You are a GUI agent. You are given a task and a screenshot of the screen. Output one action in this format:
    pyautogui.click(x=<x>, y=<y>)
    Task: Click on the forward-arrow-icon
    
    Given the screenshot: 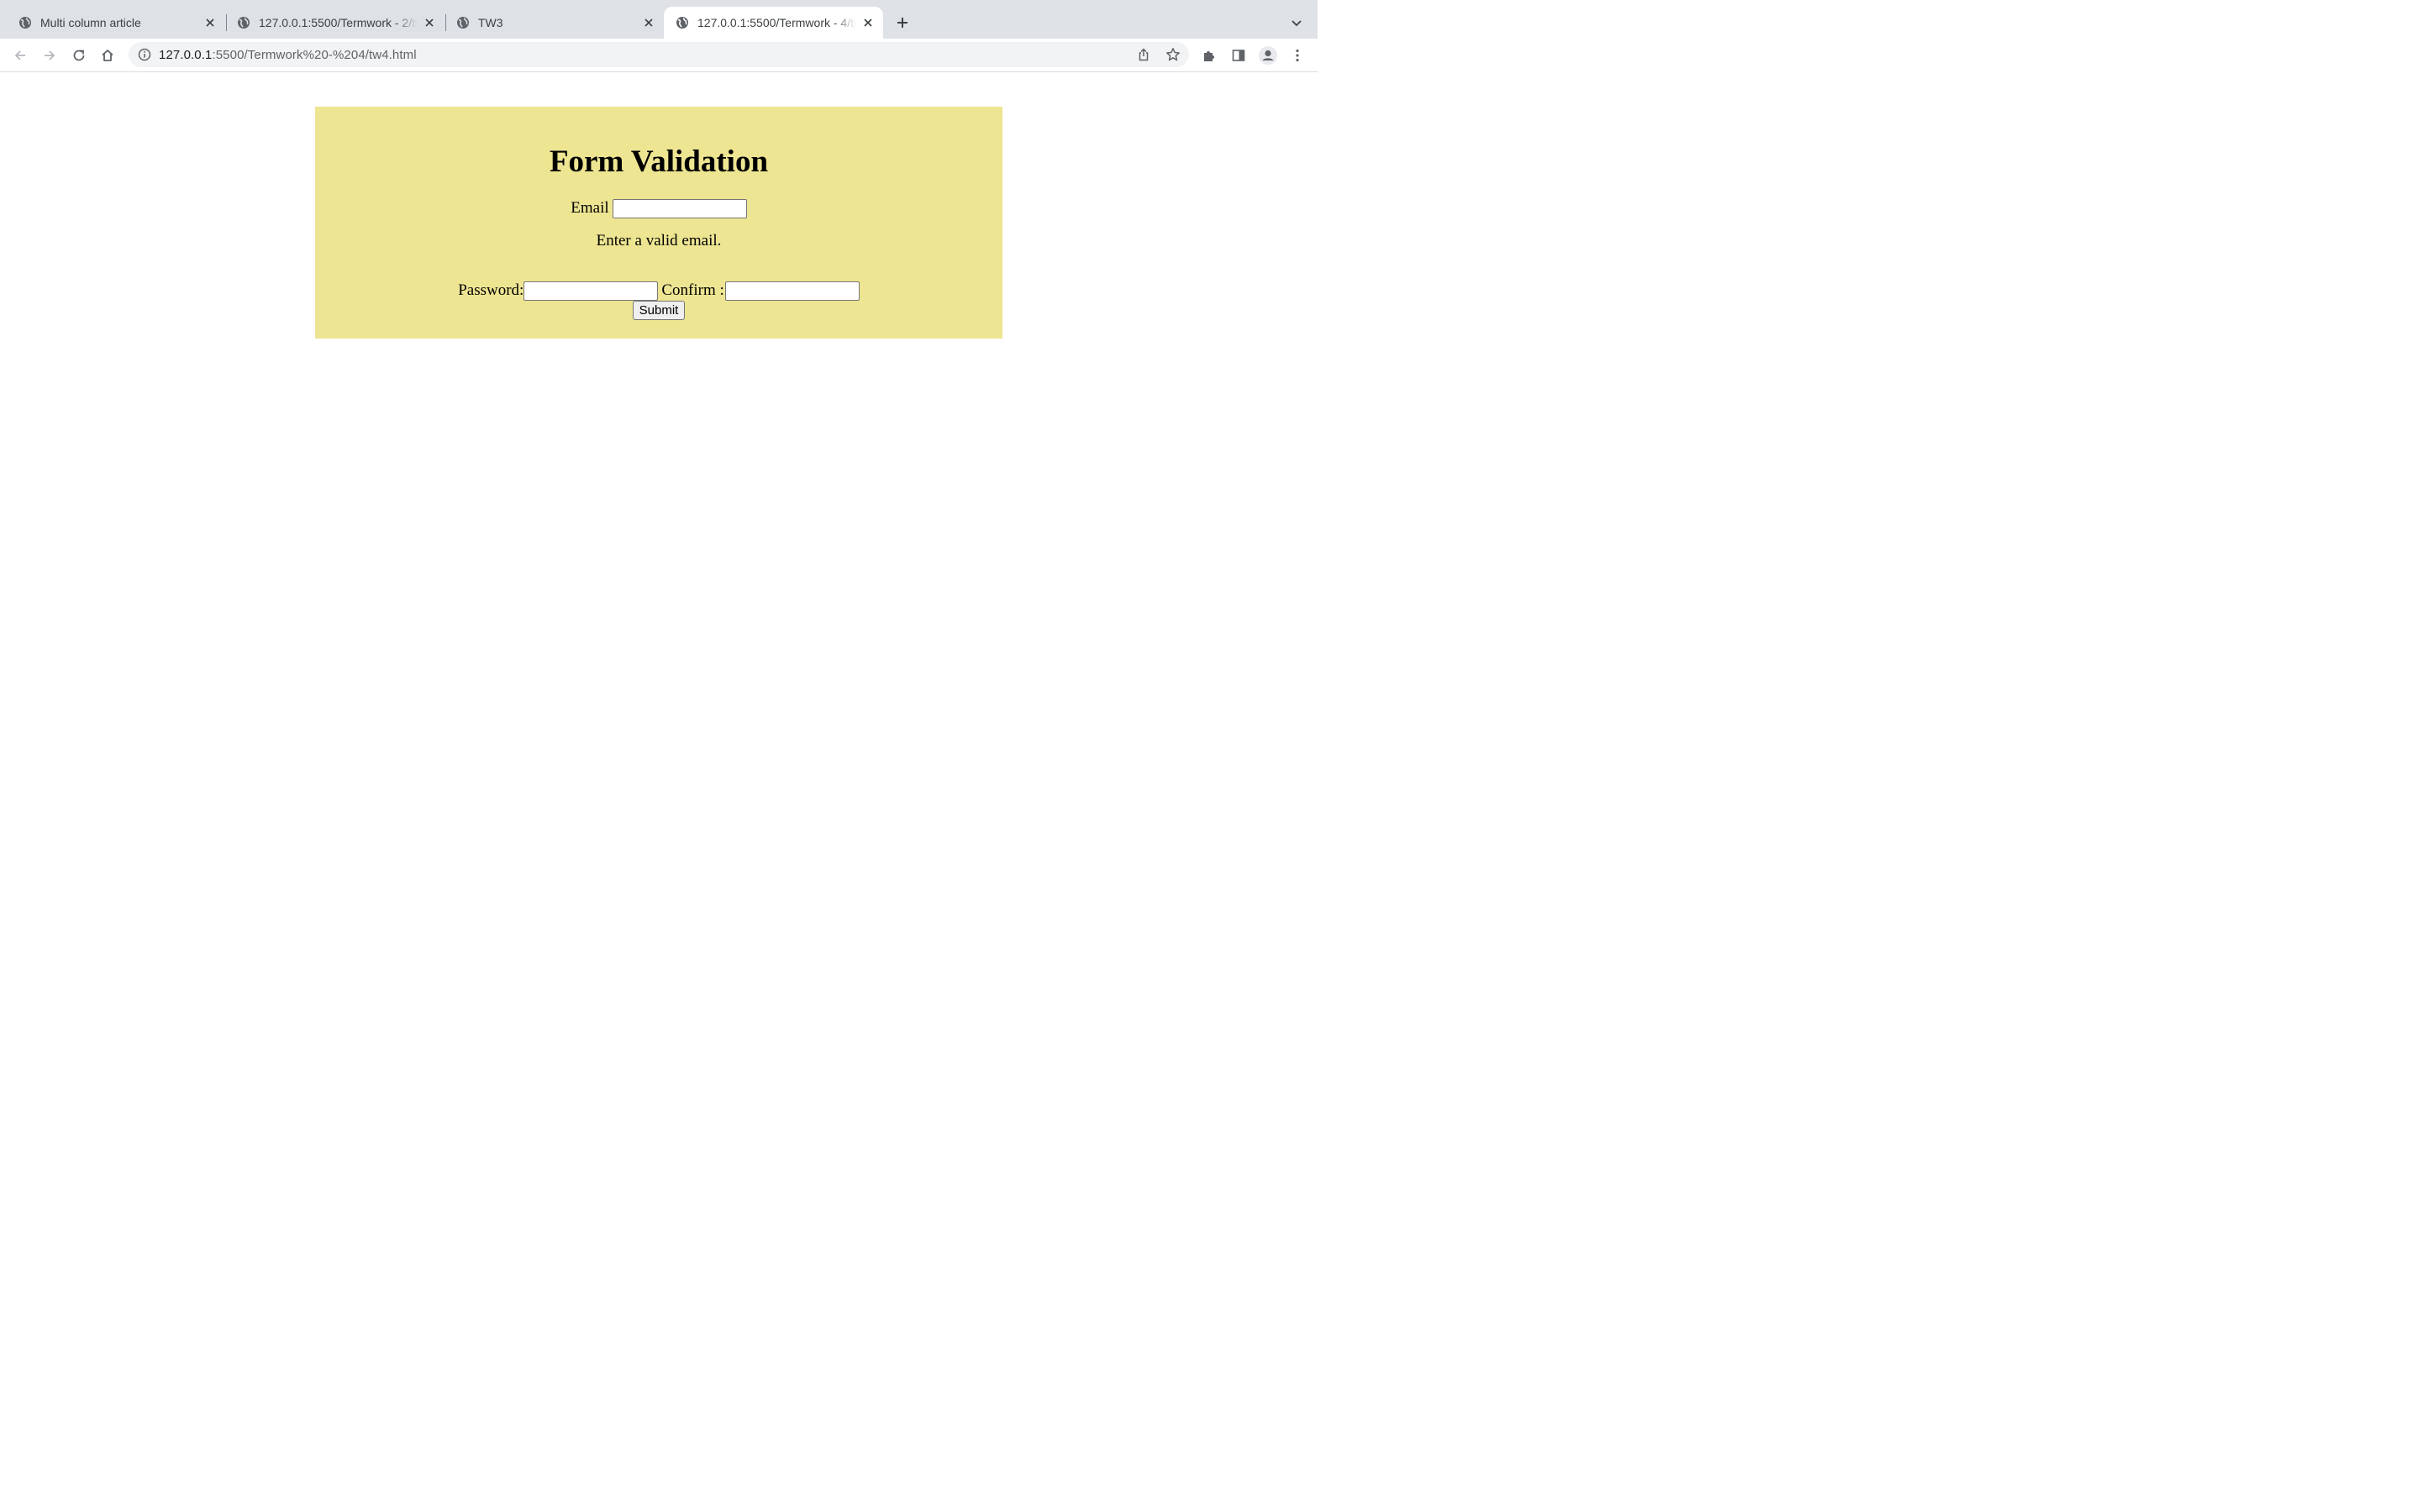 What is the action you would take?
    pyautogui.click(x=50, y=55)
    